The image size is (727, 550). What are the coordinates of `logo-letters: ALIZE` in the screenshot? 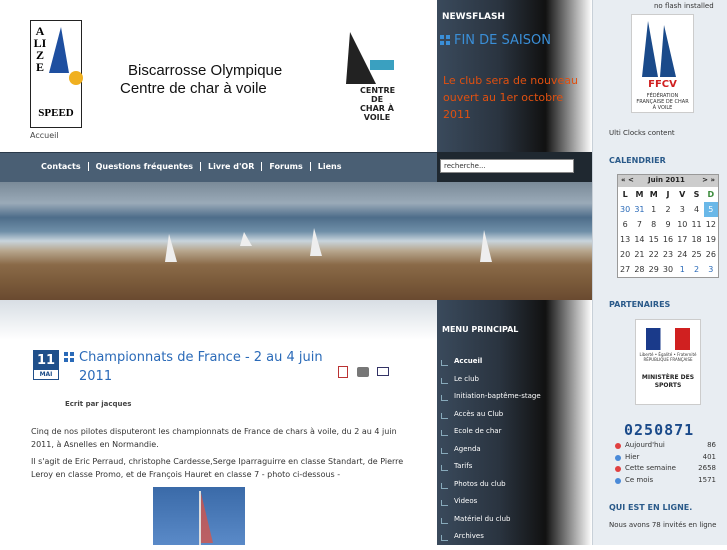 It's located at (40, 49).